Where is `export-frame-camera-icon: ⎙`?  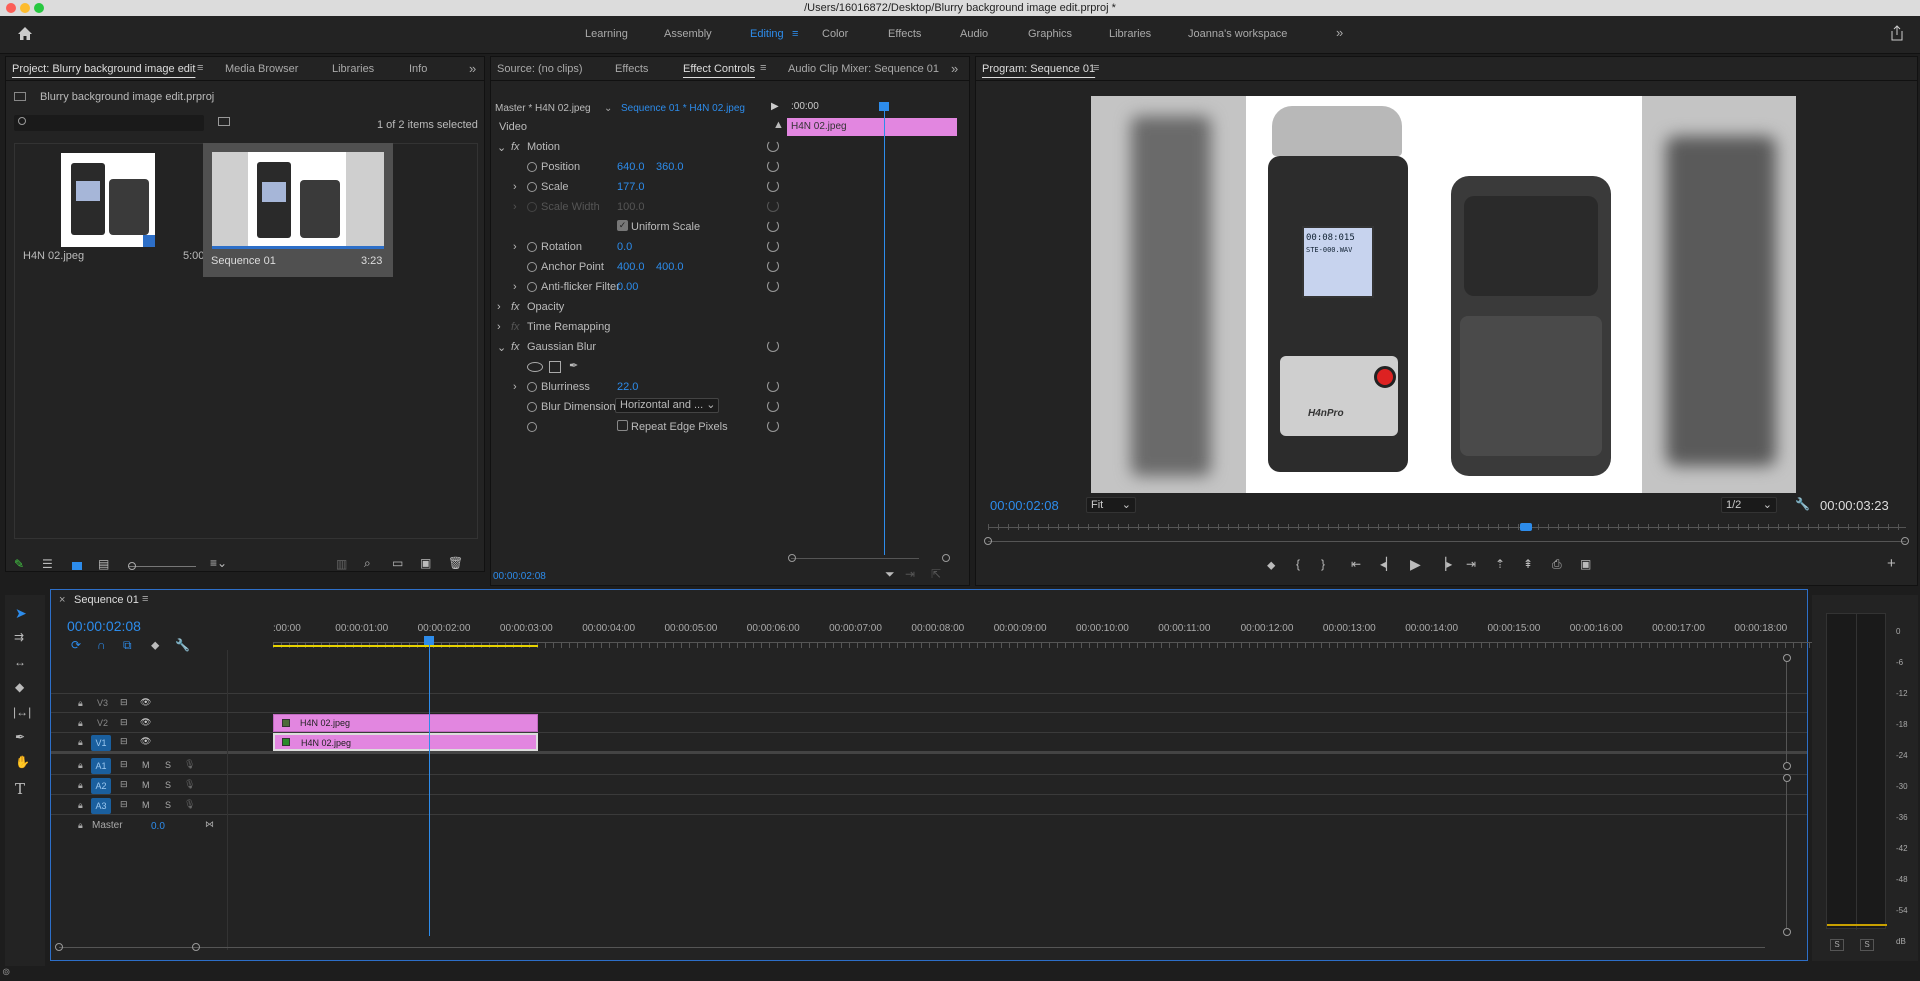 export-frame-camera-icon: ⎙ is located at coordinates (1557, 564).